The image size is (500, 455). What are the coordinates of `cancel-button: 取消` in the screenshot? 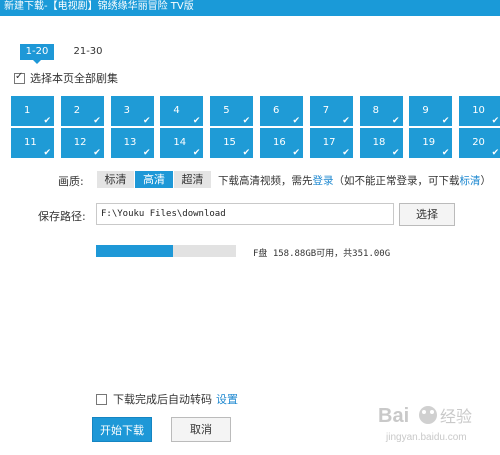 It's located at (201, 429).